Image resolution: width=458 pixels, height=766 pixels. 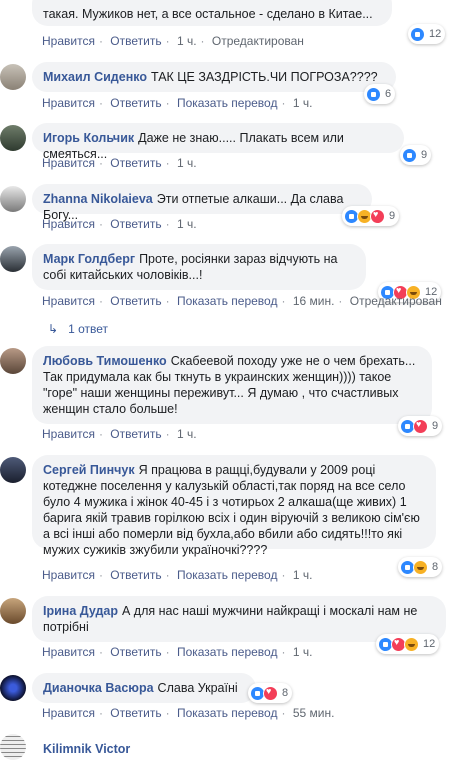 I want to click on comment-author: Любовь Тимошенко, so click(x=105, y=361).